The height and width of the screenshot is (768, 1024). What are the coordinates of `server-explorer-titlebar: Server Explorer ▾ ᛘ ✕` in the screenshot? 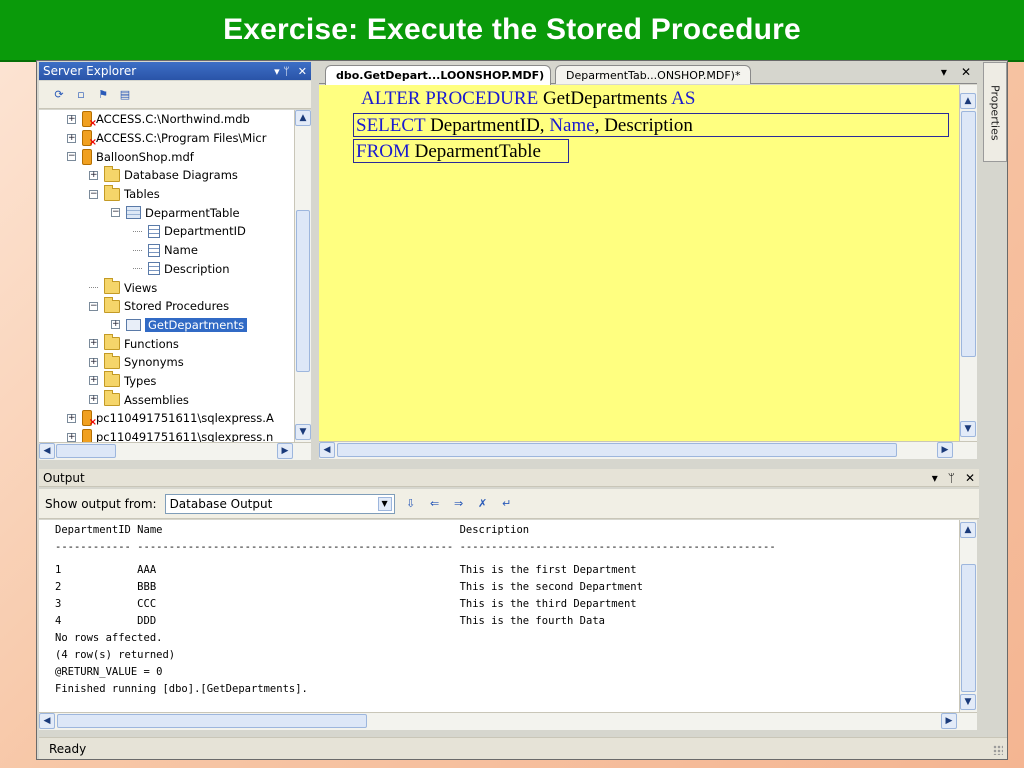 It's located at (175, 71).